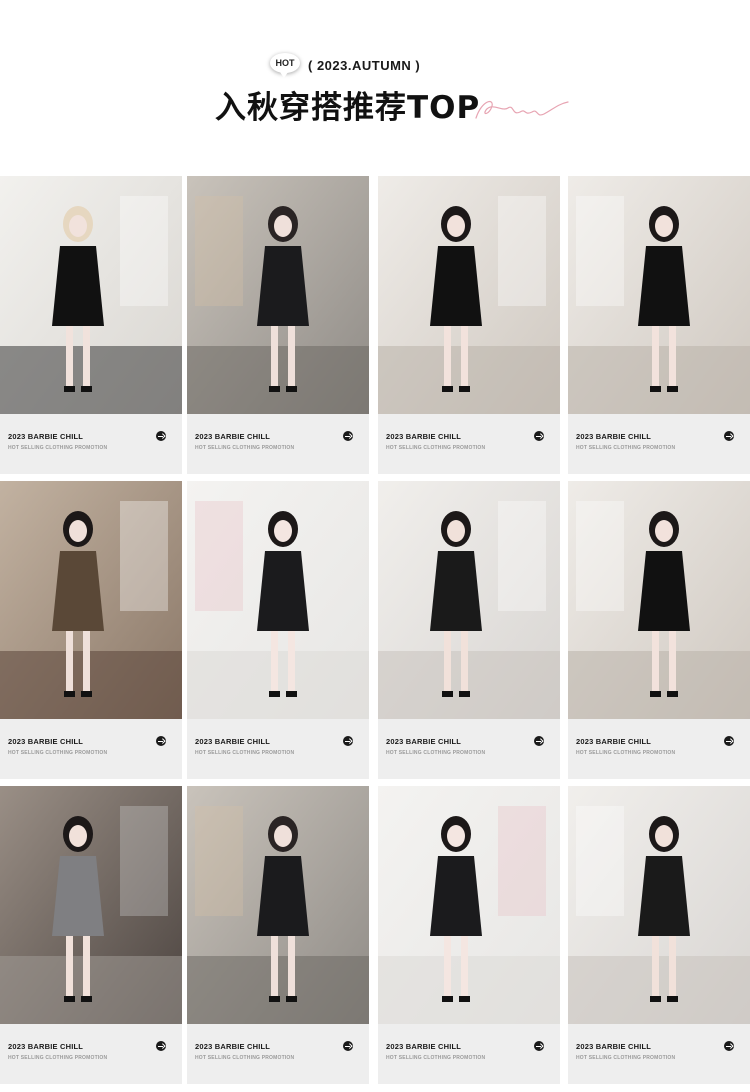 The height and width of the screenshot is (1092, 750). I want to click on page-title: 入秋穿搭推荐TOP, so click(348, 108).